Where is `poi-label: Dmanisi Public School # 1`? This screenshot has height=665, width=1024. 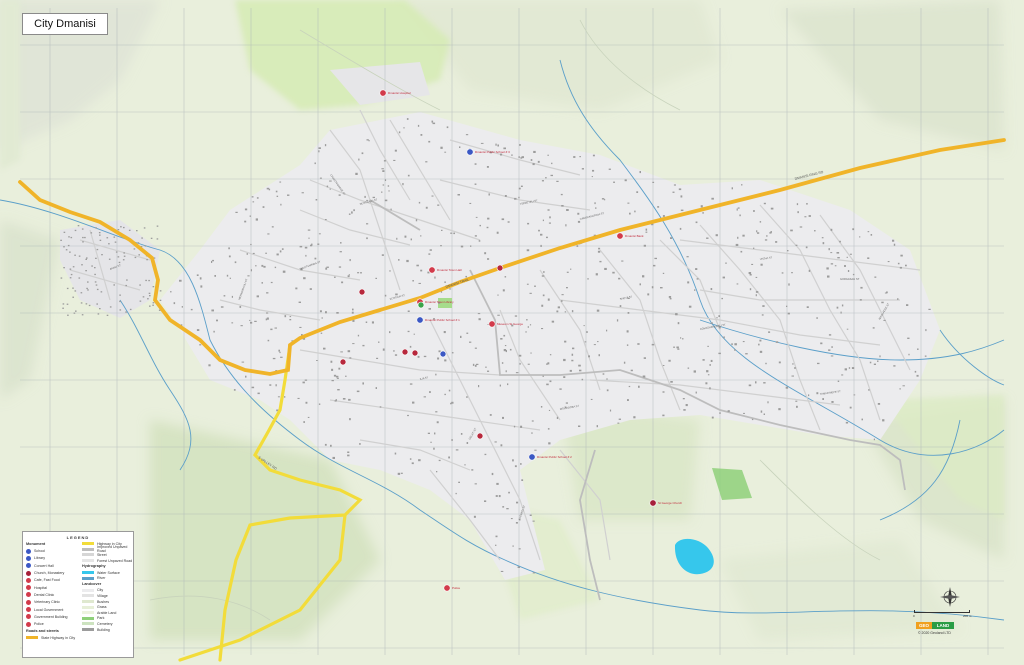
poi-label: Dmanisi Public School # 1 is located at coordinates (442, 320).